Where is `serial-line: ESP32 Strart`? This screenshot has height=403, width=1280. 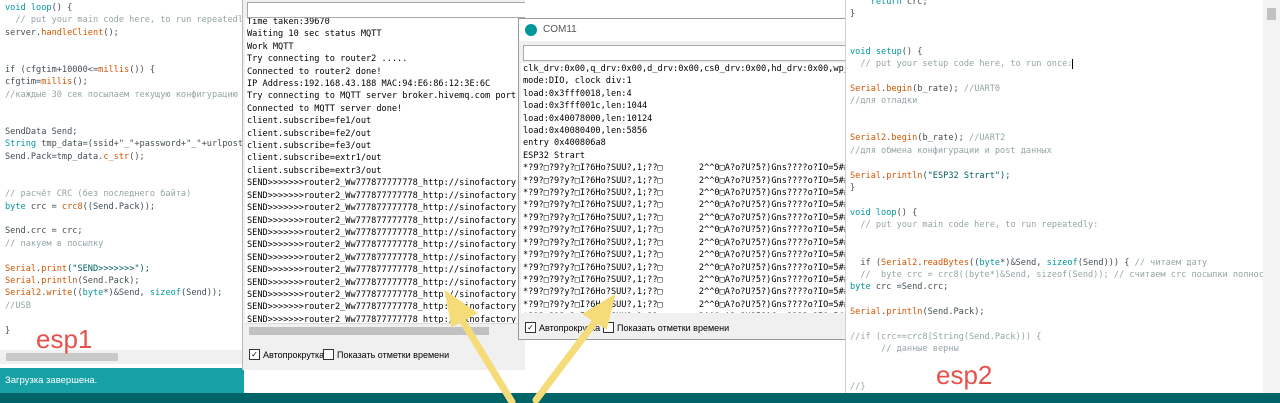 serial-line: ESP32 Strart is located at coordinates (554, 155).